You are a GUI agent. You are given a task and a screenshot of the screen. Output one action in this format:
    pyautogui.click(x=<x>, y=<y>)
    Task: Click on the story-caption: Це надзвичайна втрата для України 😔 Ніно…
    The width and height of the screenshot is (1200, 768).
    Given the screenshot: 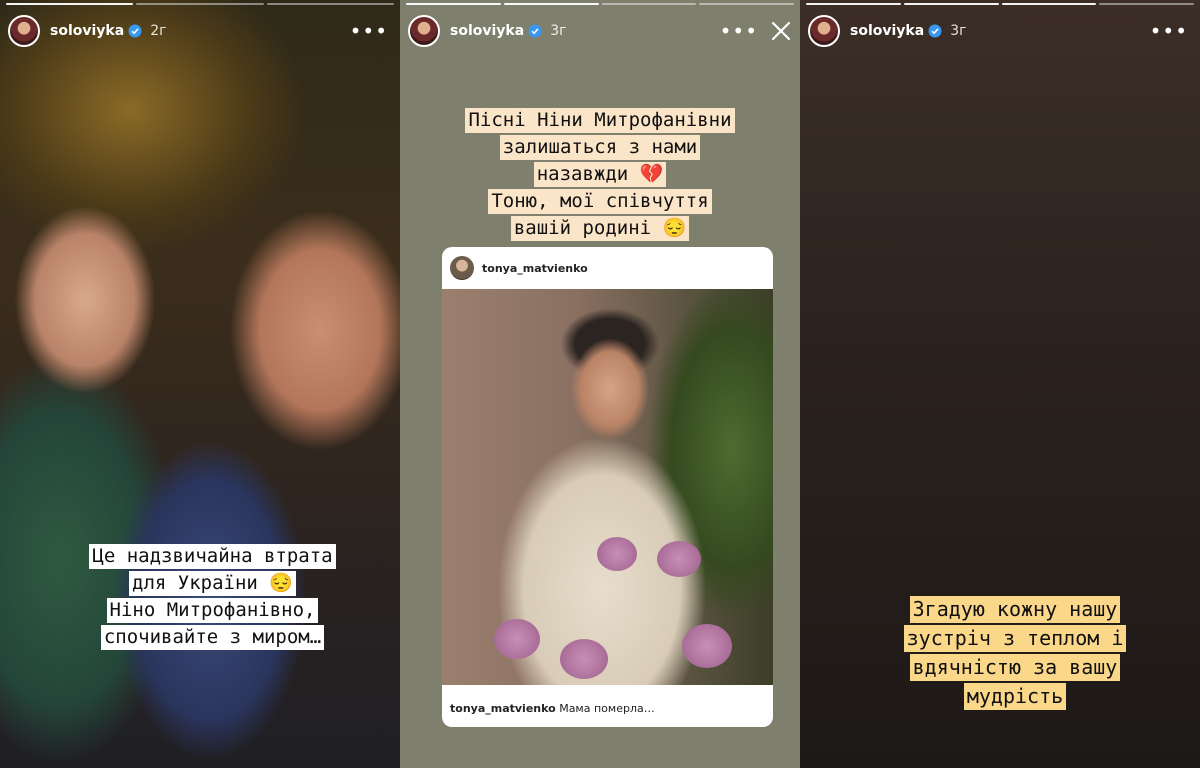 What is the action you would take?
    pyautogui.click(x=212, y=597)
    